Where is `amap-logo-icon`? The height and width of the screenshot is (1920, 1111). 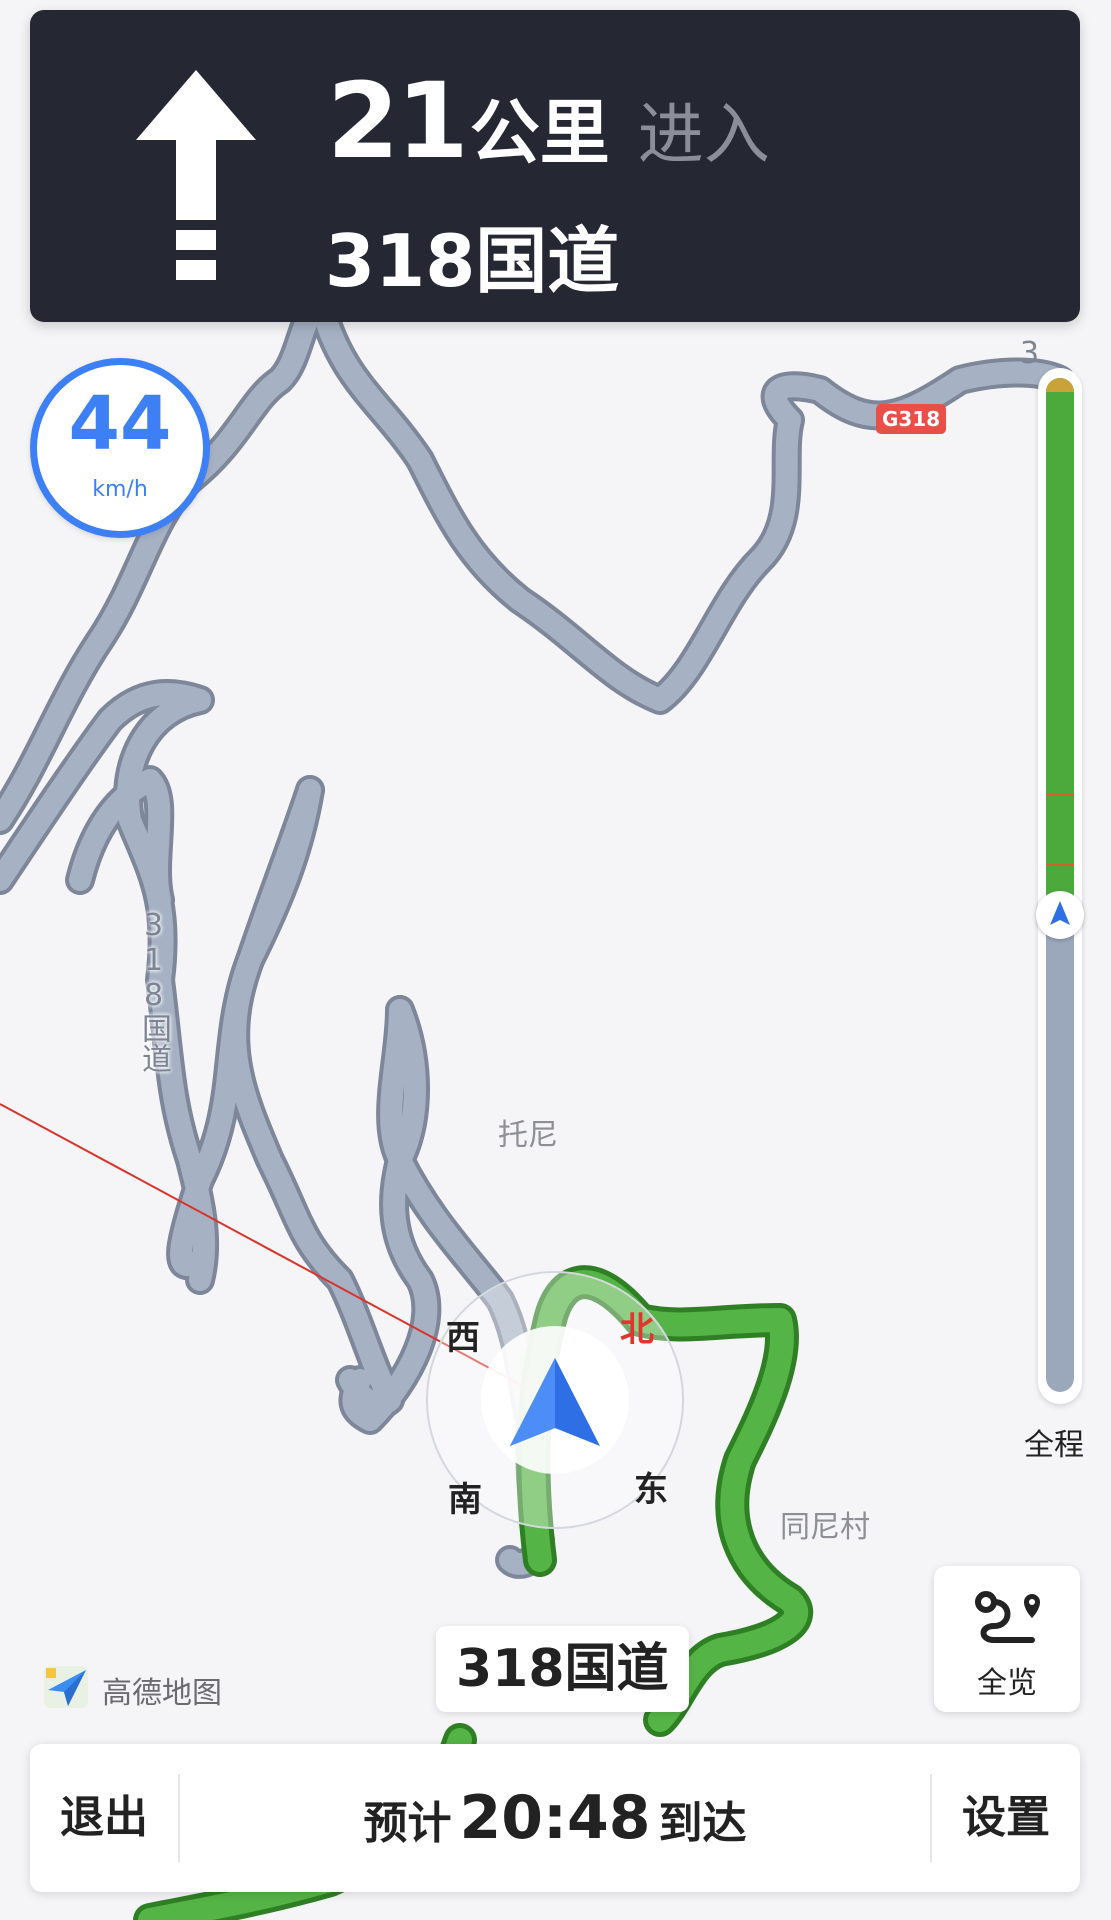
amap-logo-icon is located at coordinates (66, 1687).